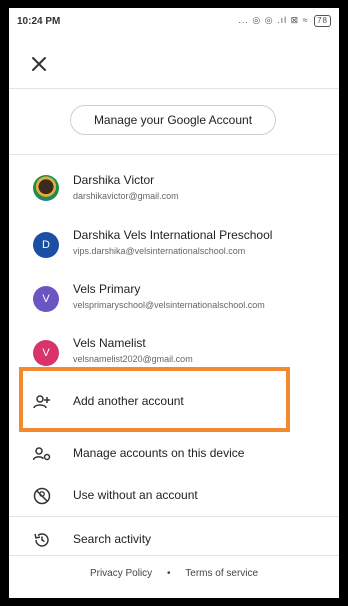 The image size is (348, 606). What do you see at coordinates (42, 496) in the screenshot?
I see `no-account-icon` at bounding box center [42, 496].